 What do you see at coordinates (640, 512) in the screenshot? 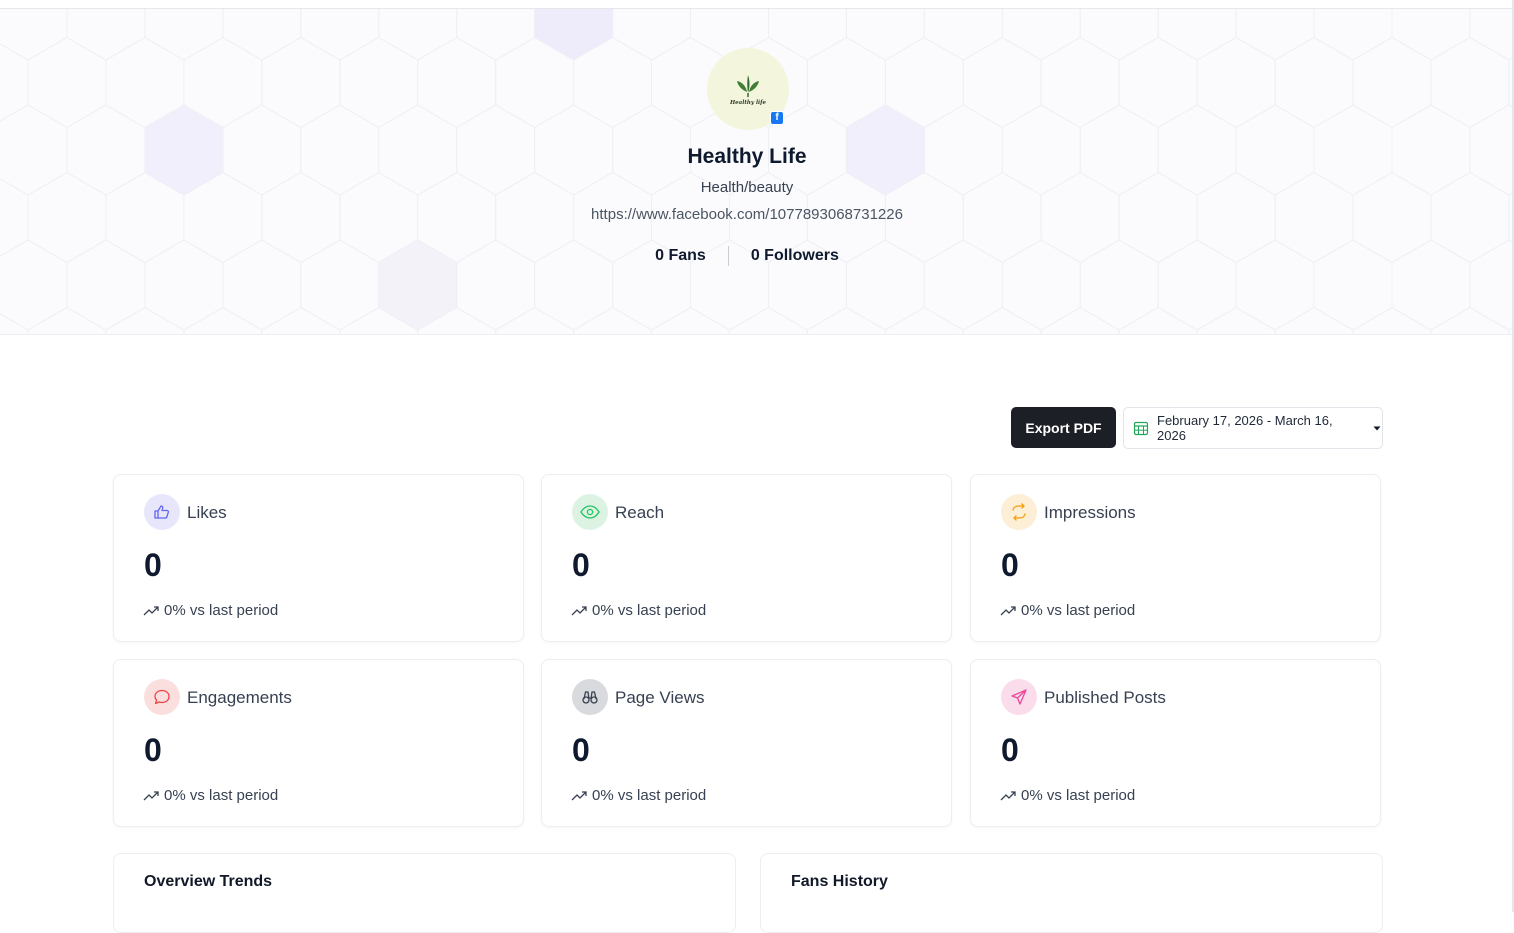
I see `metric-label: Reach` at bounding box center [640, 512].